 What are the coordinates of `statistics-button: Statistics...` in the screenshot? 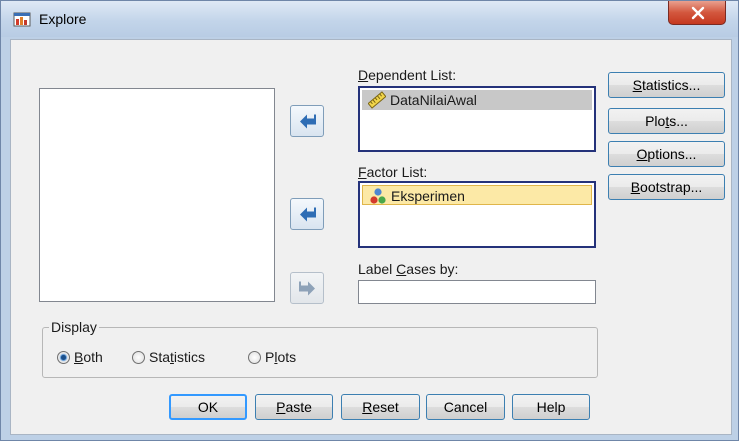 It's located at (666, 85).